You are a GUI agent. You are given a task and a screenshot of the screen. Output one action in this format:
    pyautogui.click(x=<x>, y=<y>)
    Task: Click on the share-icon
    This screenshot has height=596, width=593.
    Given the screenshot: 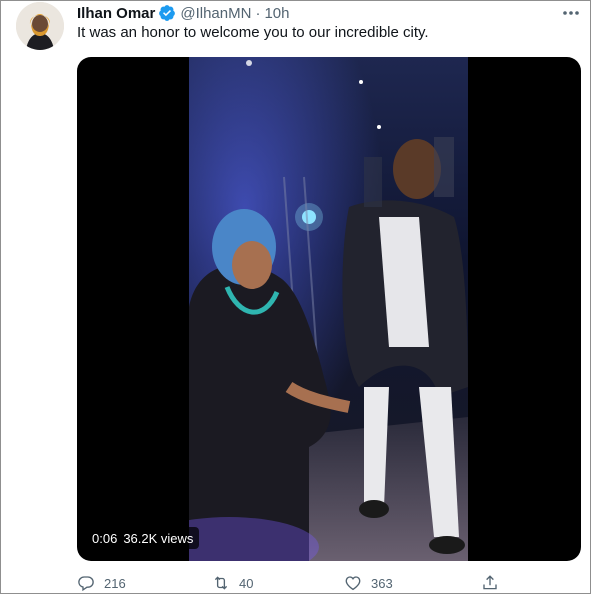 What is the action you would take?
    pyautogui.click(x=490, y=582)
    